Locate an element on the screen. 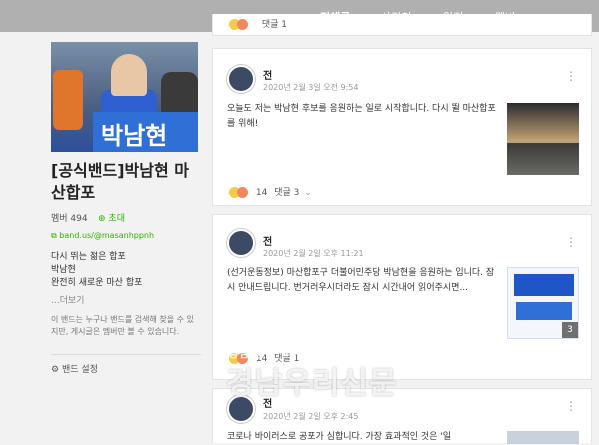  cover-campaign-sign: 박남현 is located at coordinates (145, 132).